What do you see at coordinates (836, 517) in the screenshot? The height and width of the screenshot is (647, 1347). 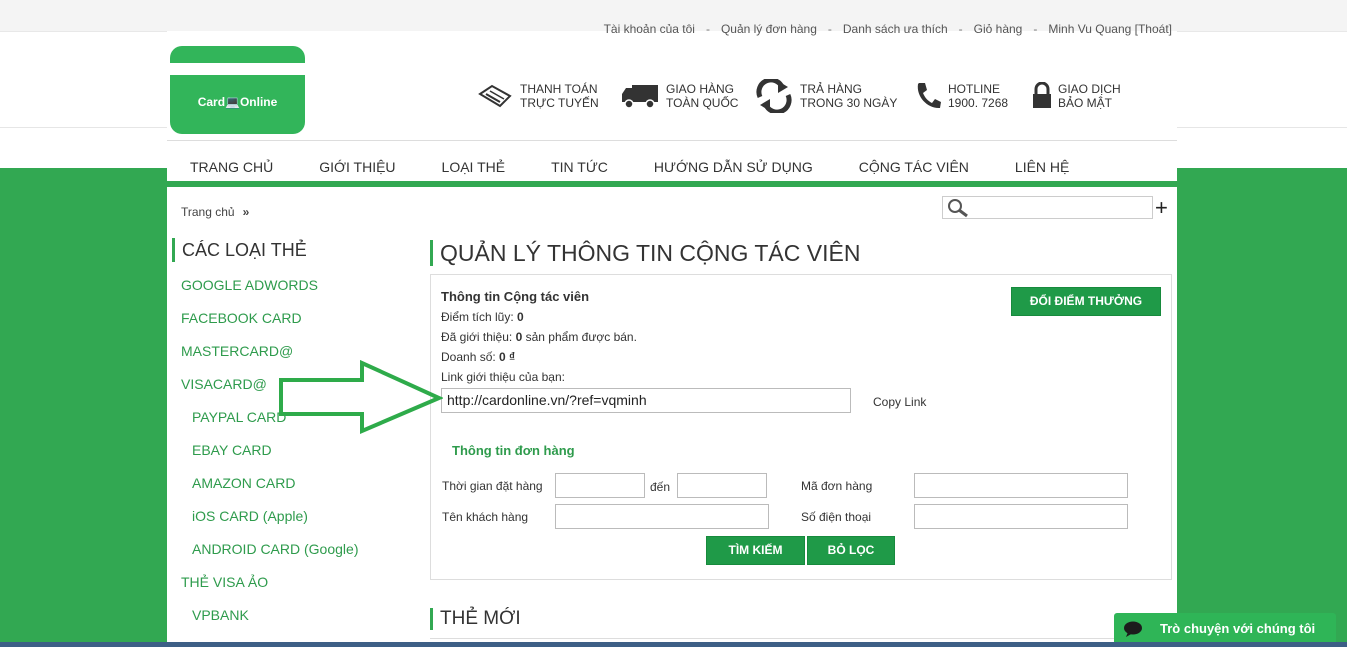 I see `phone-label: Số điện thoại` at bounding box center [836, 517].